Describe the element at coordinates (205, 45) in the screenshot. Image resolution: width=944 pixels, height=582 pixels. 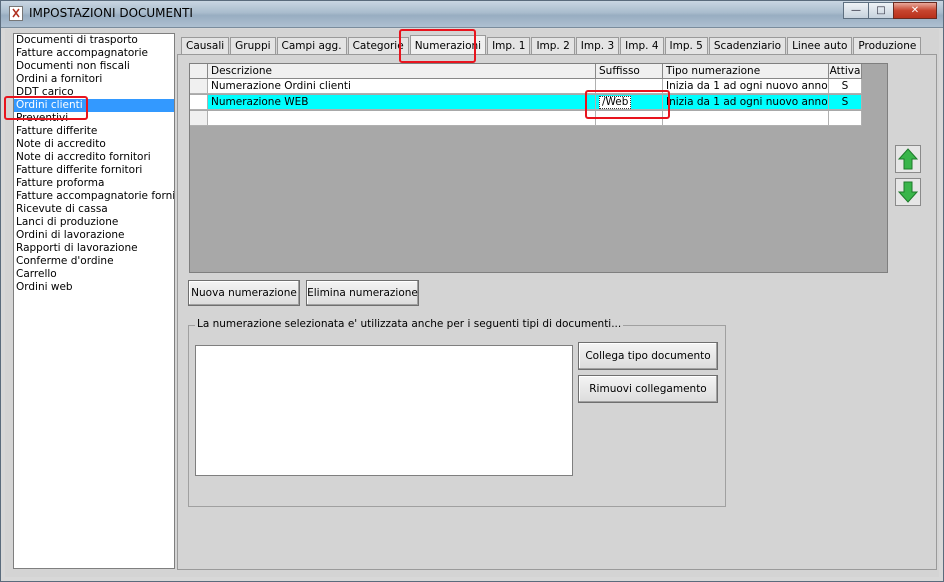
I see `tab-causali: Causali` at that location.